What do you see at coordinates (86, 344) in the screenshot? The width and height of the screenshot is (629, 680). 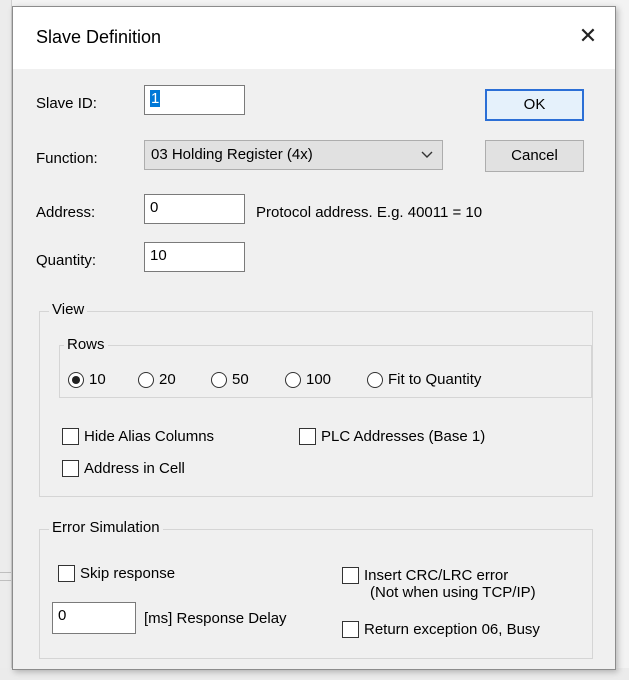 I see `rows-group-title: Rows` at bounding box center [86, 344].